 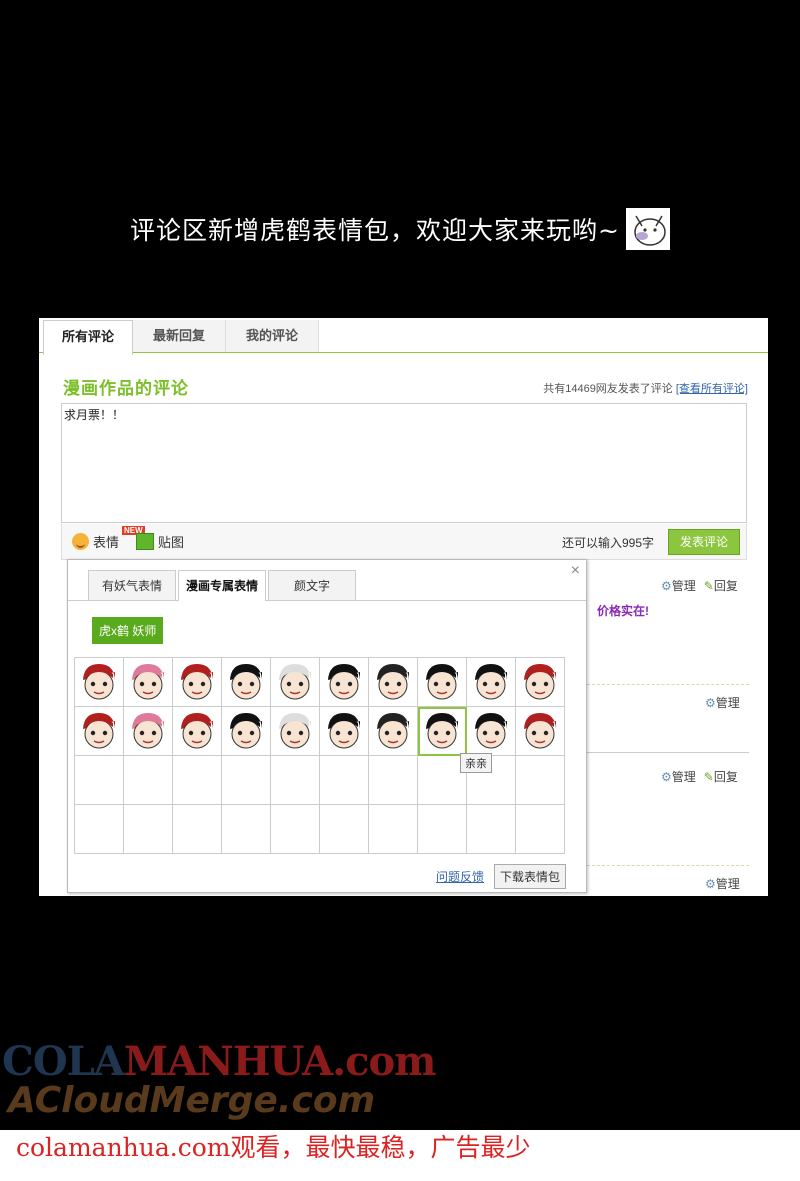 I want to click on smile-icon, so click(x=80, y=541).